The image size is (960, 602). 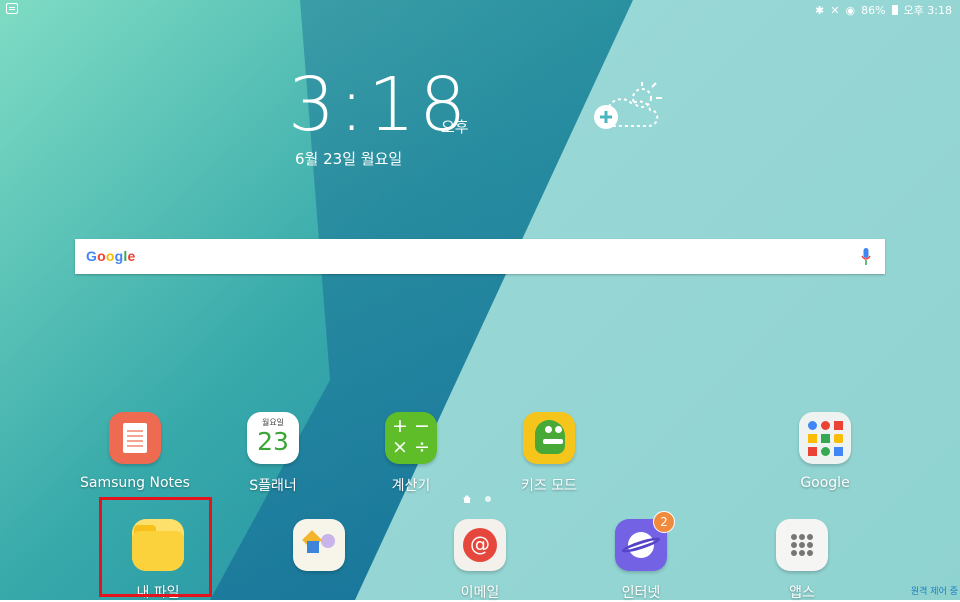 I want to click on weather-cloud-icon, so click(x=628, y=105).